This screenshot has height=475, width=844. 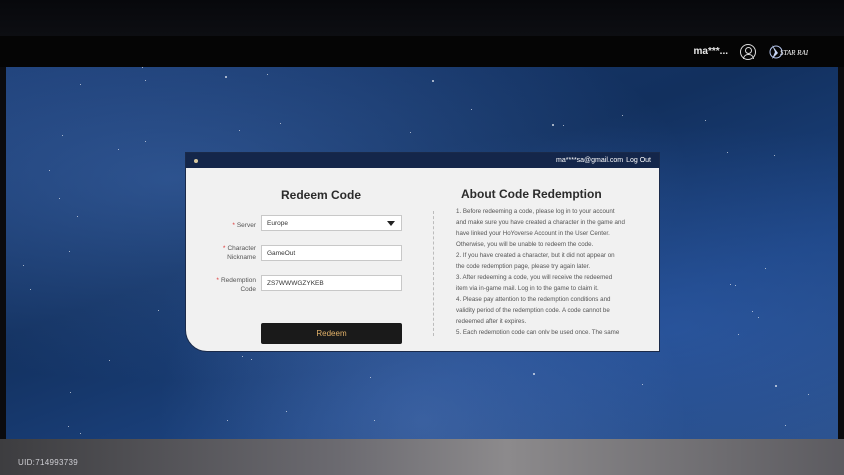 I want to click on account-info: ma****sa@gmail.com Log Out, so click(x=603, y=160).